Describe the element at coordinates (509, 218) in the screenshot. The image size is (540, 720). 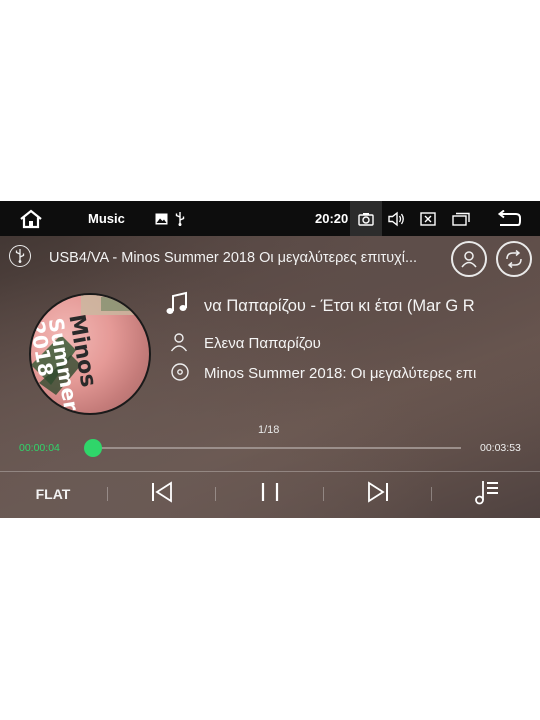
I see `back-icon` at that location.